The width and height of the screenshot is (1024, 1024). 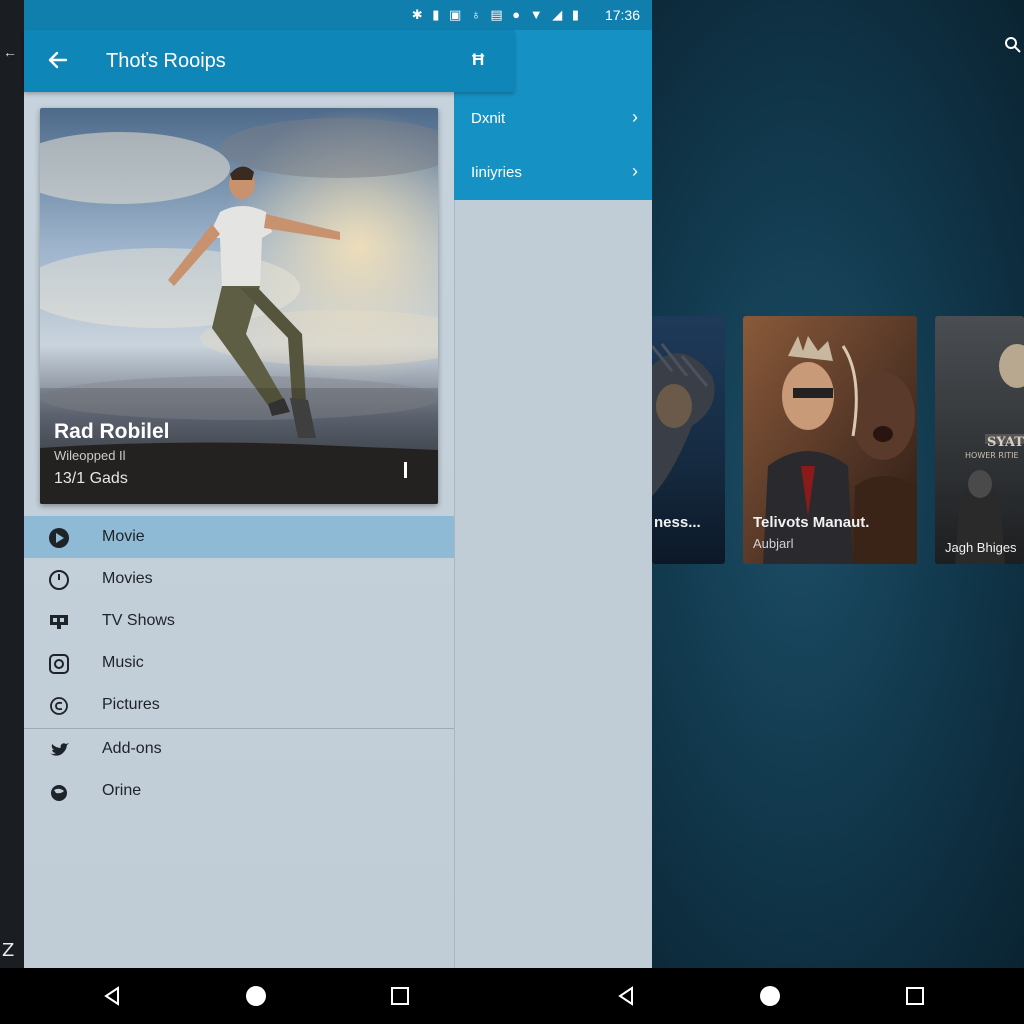 I want to click on clock-icon, so click(x=59, y=580).